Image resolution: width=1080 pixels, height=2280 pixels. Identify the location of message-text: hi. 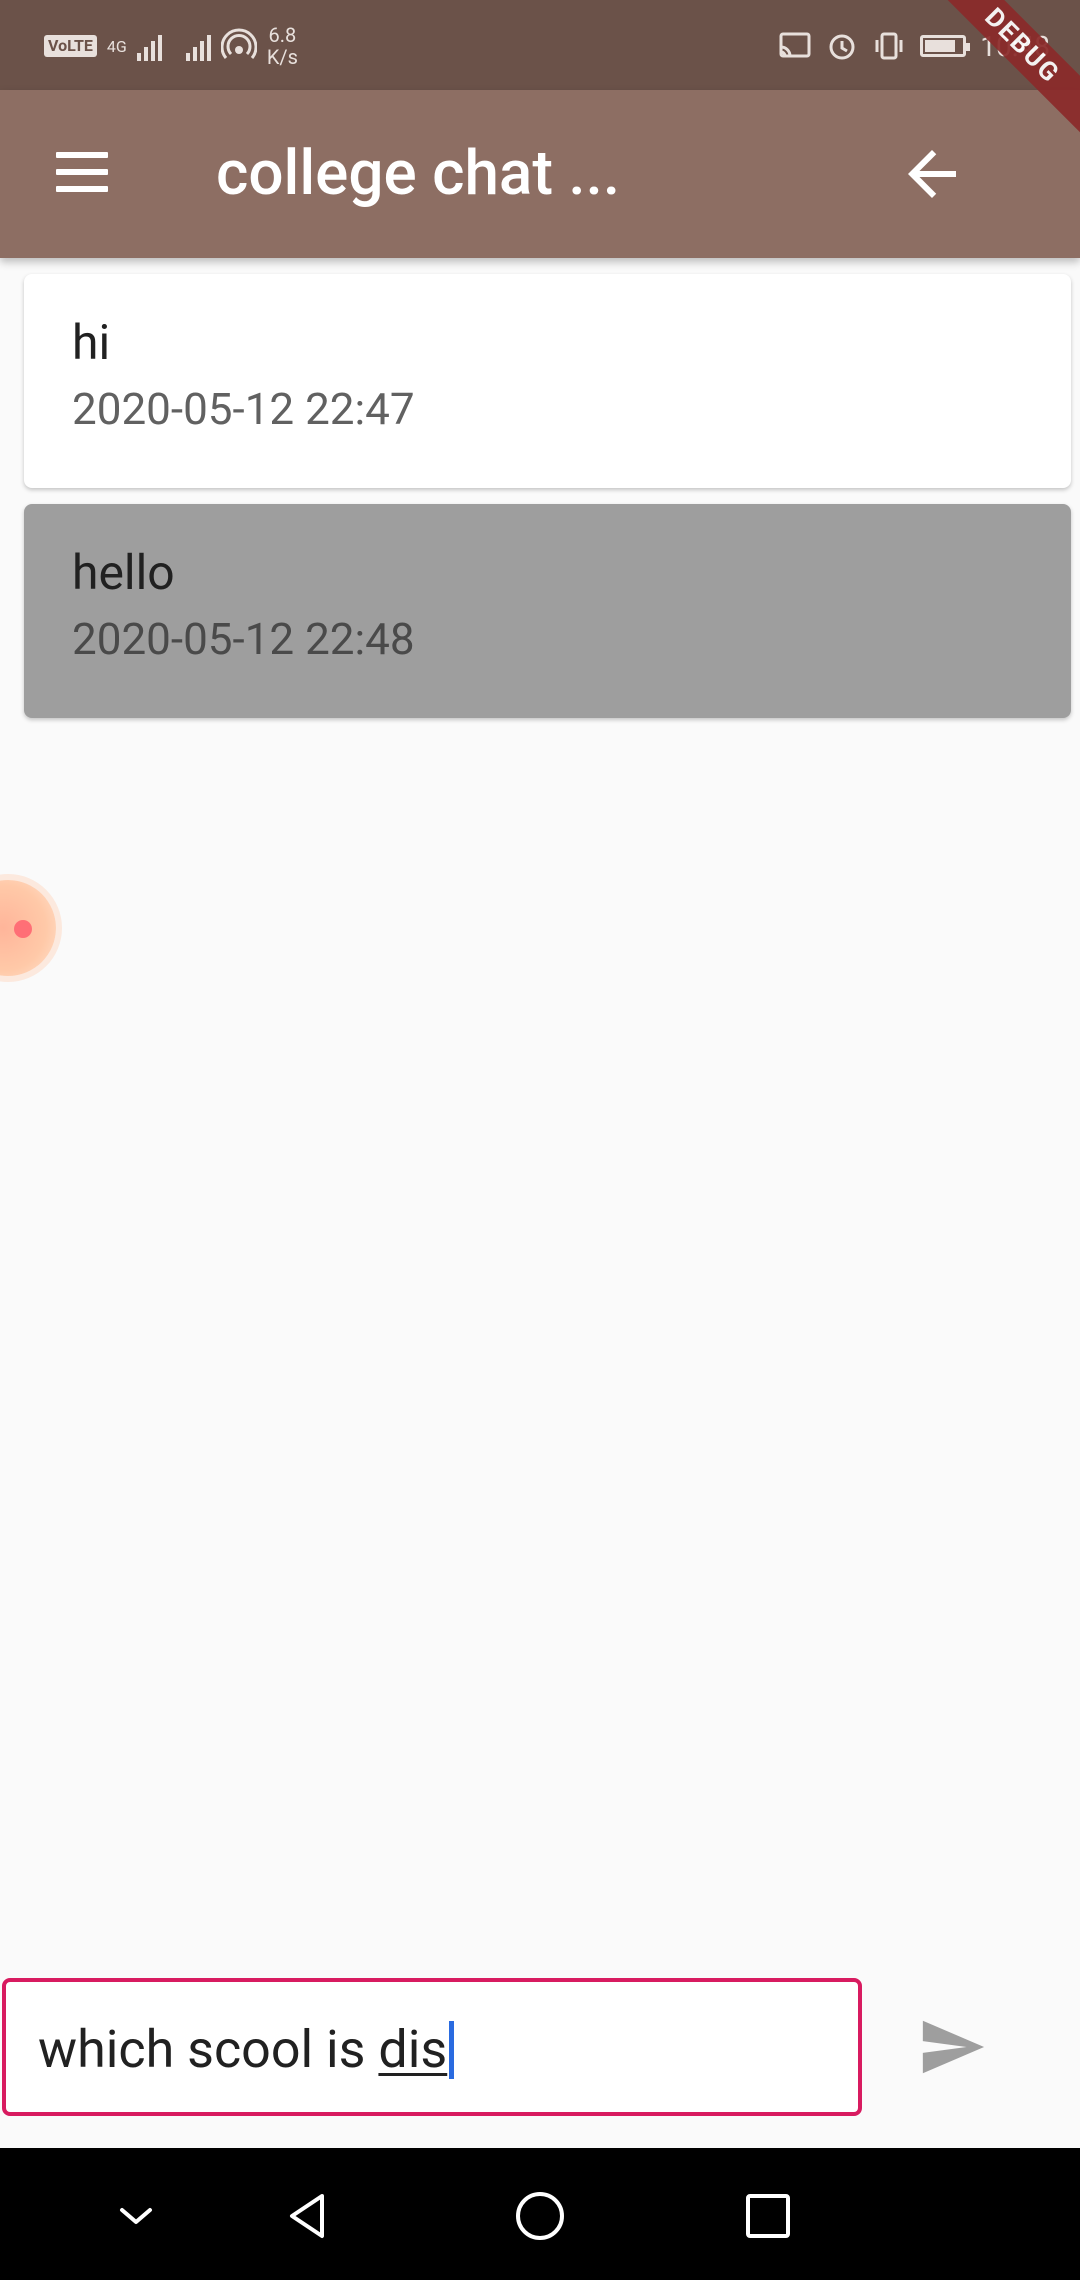
(91, 342).